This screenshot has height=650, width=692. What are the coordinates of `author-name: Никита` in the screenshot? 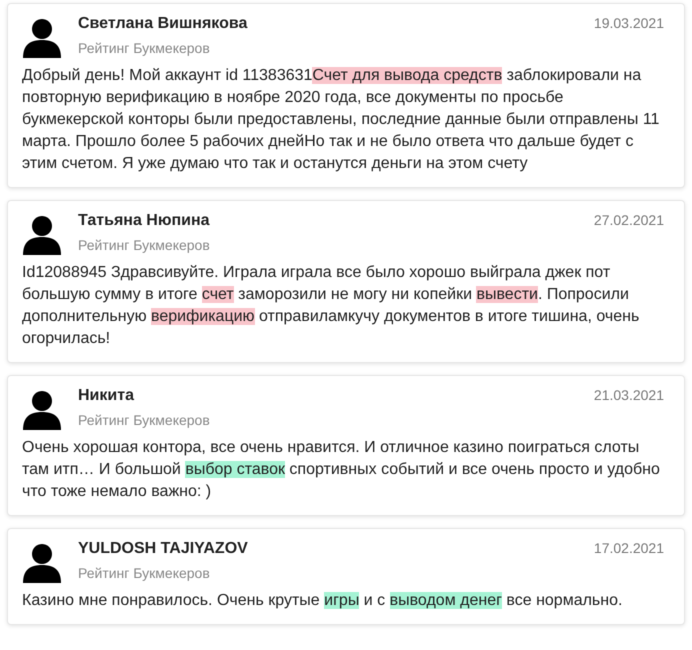 It's located at (106, 396).